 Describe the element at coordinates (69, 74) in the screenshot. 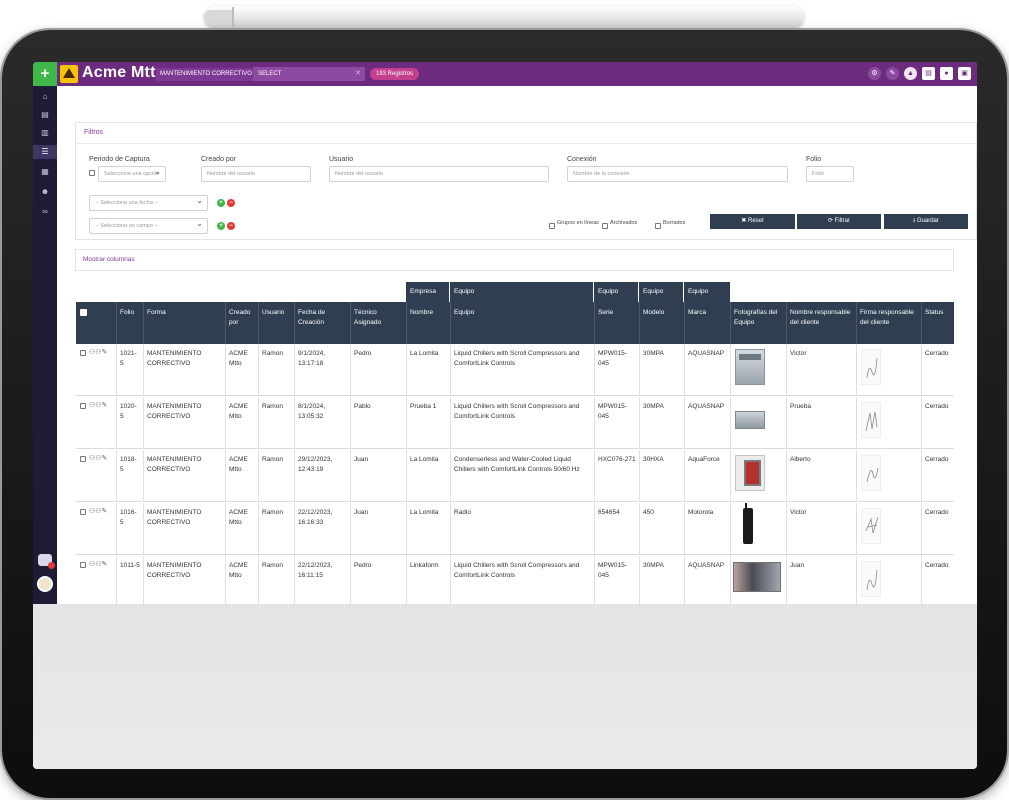

I see `acme-logo` at that location.